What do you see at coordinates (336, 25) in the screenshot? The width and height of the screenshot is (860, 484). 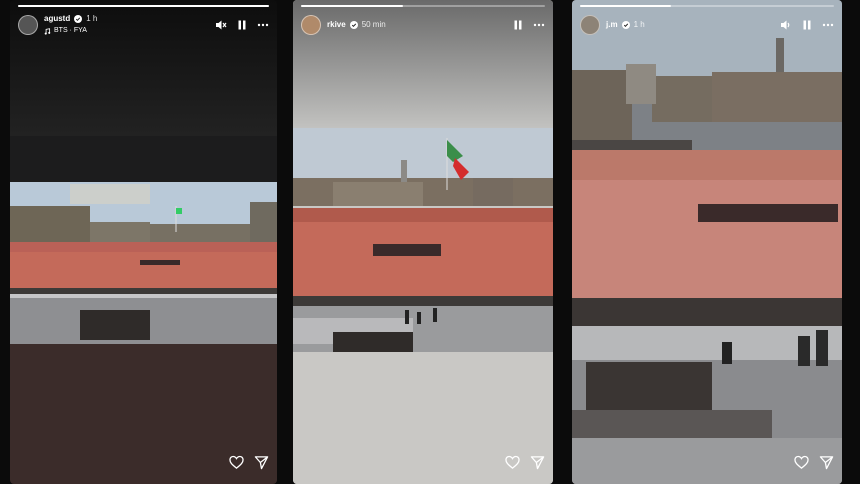 I see `story-username: rkive` at bounding box center [336, 25].